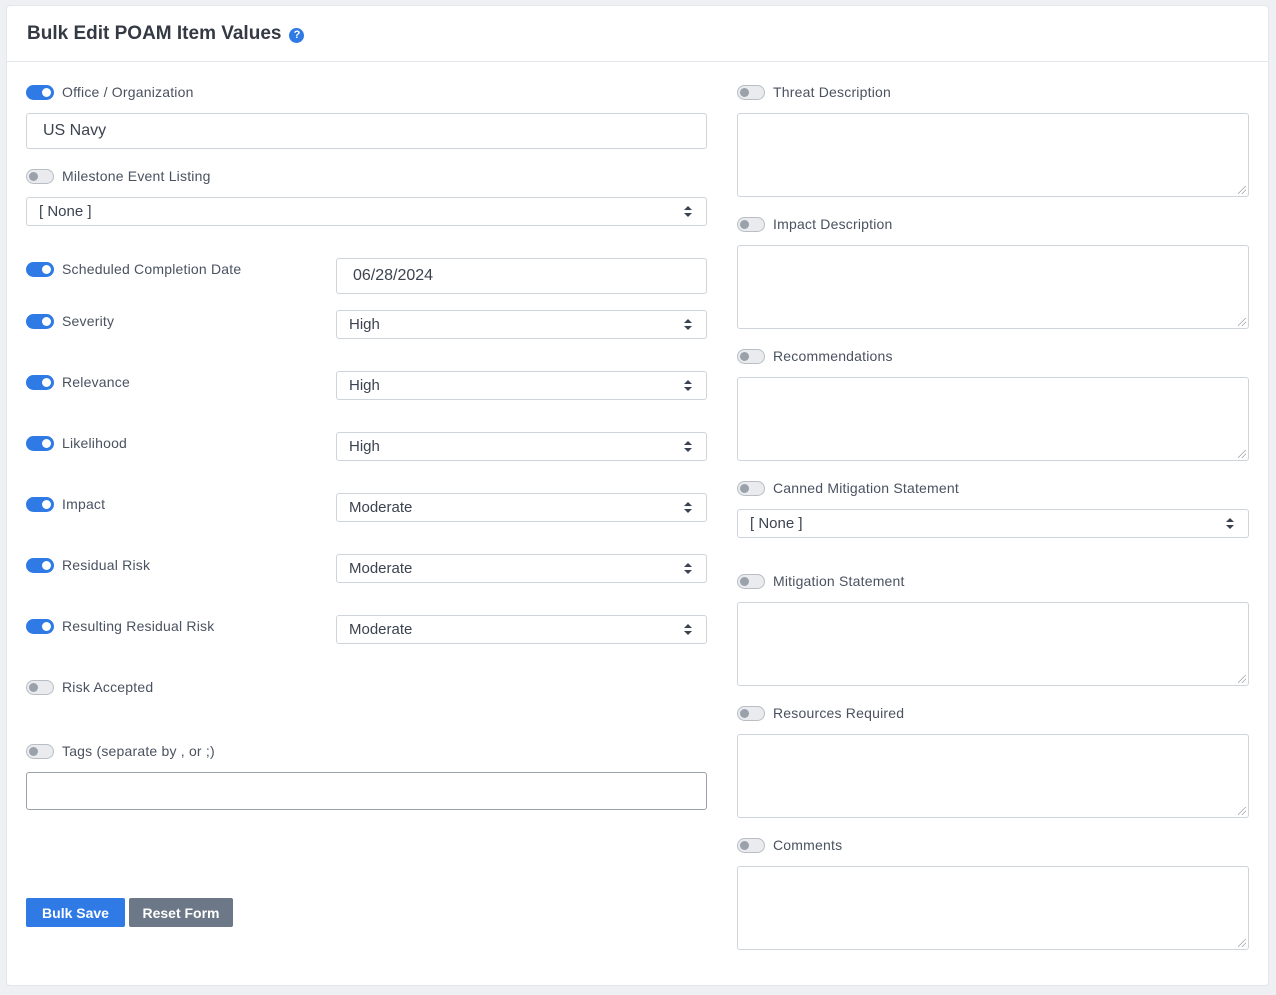  What do you see at coordinates (84, 504) in the screenshot?
I see `impact-label: Impact` at bounding box center [84, 504].